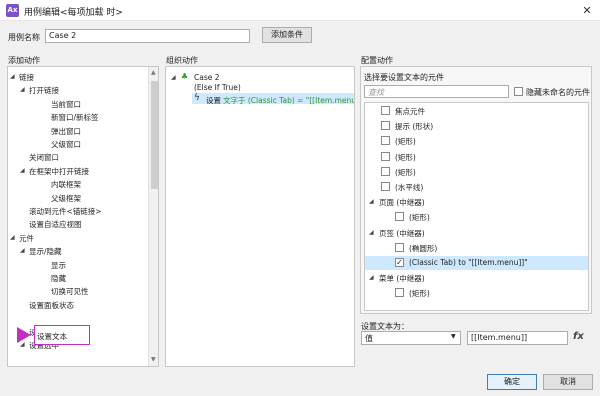 This screenshot has height=396, width=600. What do you see at coordinates (414, 126) in the screenshot?
I see `widget-item: 提示 (形状)` at bounding box center [414, 126].